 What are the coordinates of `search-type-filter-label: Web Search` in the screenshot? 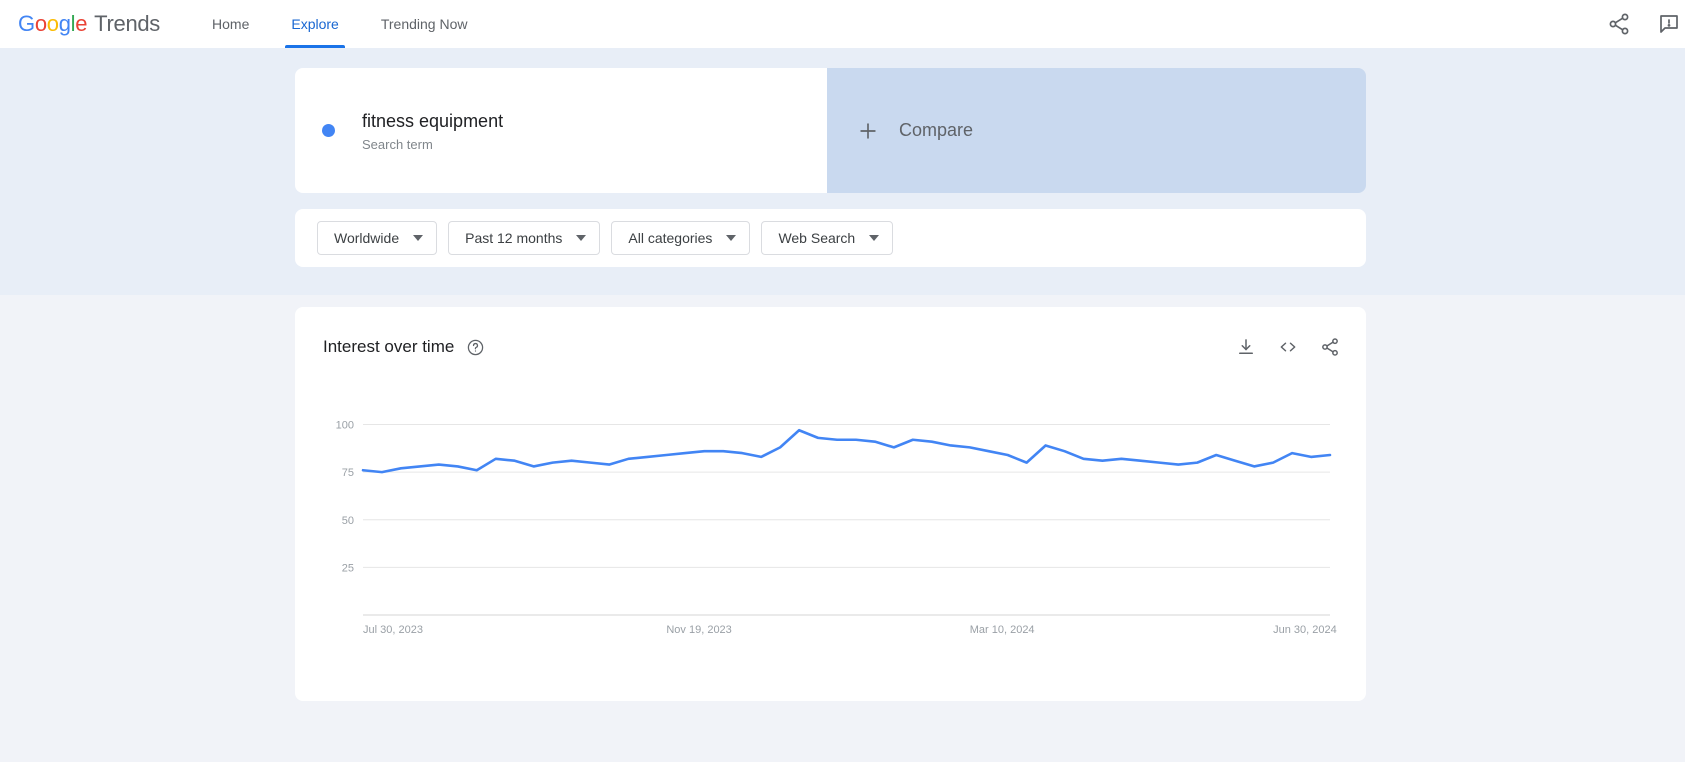 It's located at (817, 238).